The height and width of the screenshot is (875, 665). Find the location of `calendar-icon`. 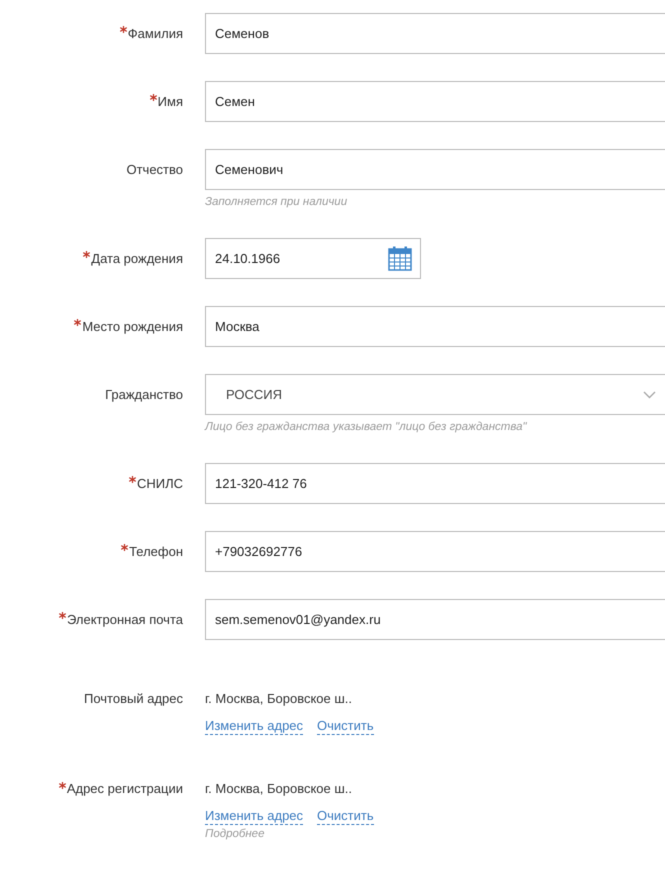

calendar-icon is located at coordinates (400, 258).